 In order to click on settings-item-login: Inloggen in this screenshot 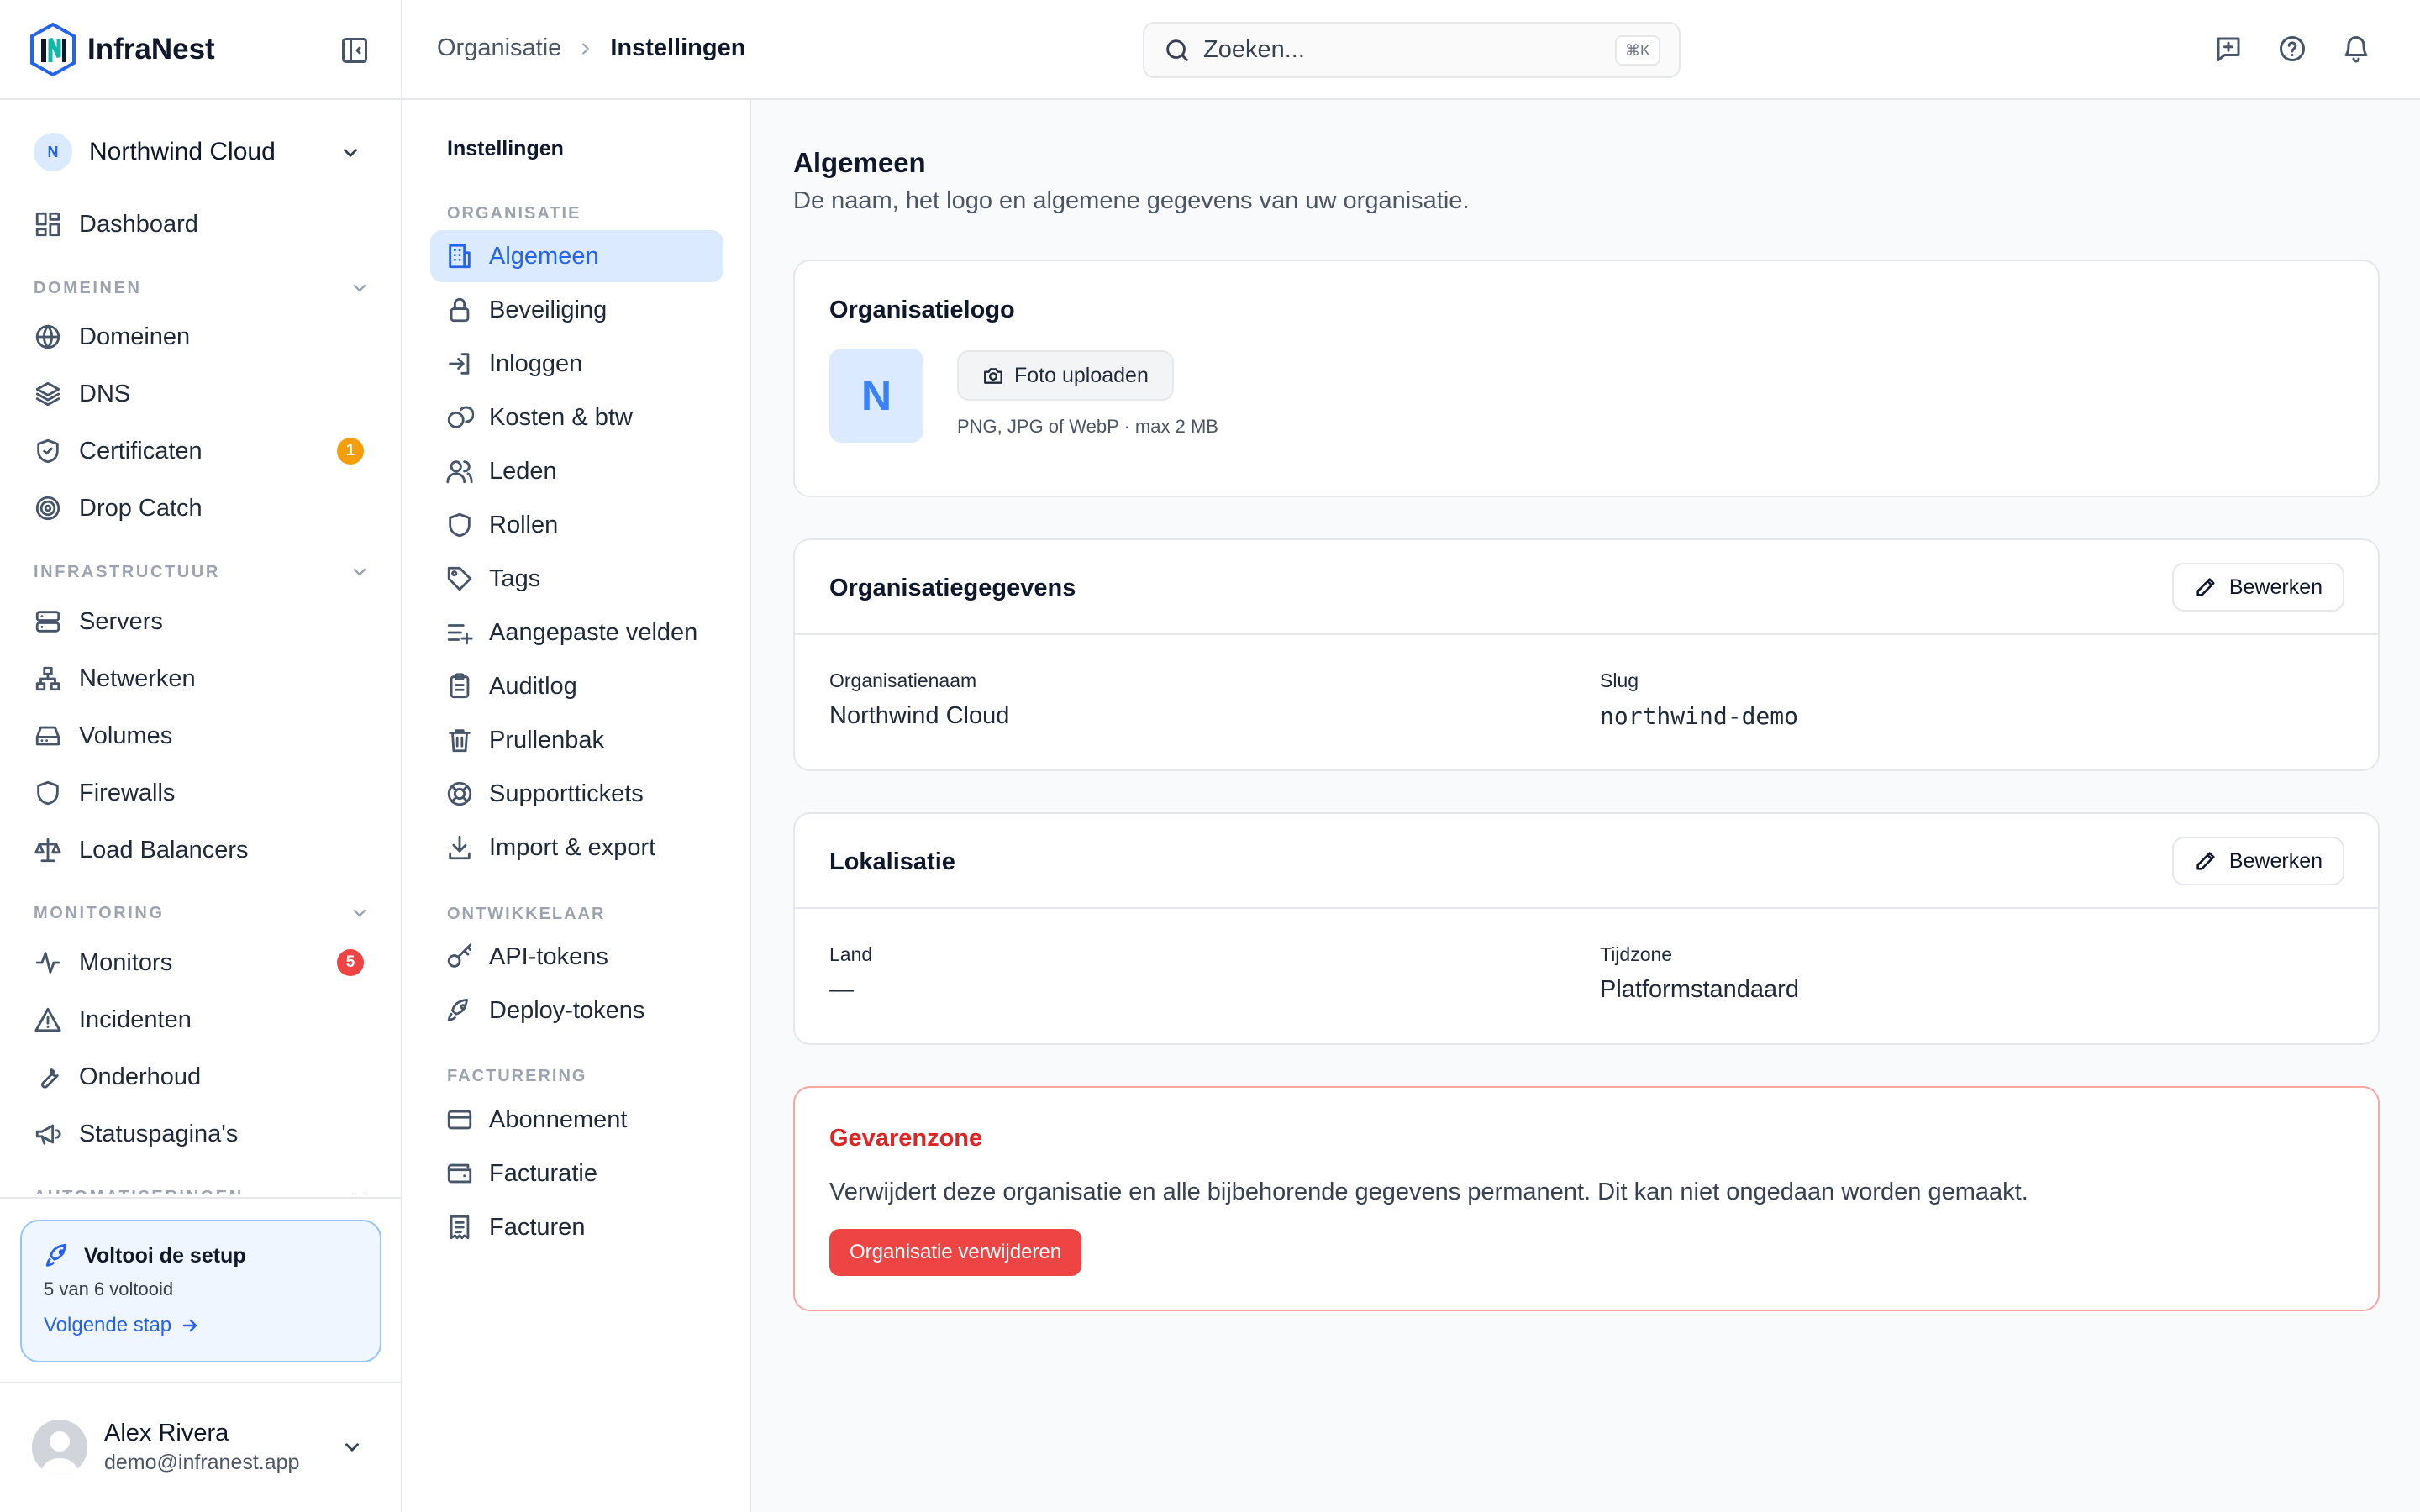, I will do `click(576, 364)`.